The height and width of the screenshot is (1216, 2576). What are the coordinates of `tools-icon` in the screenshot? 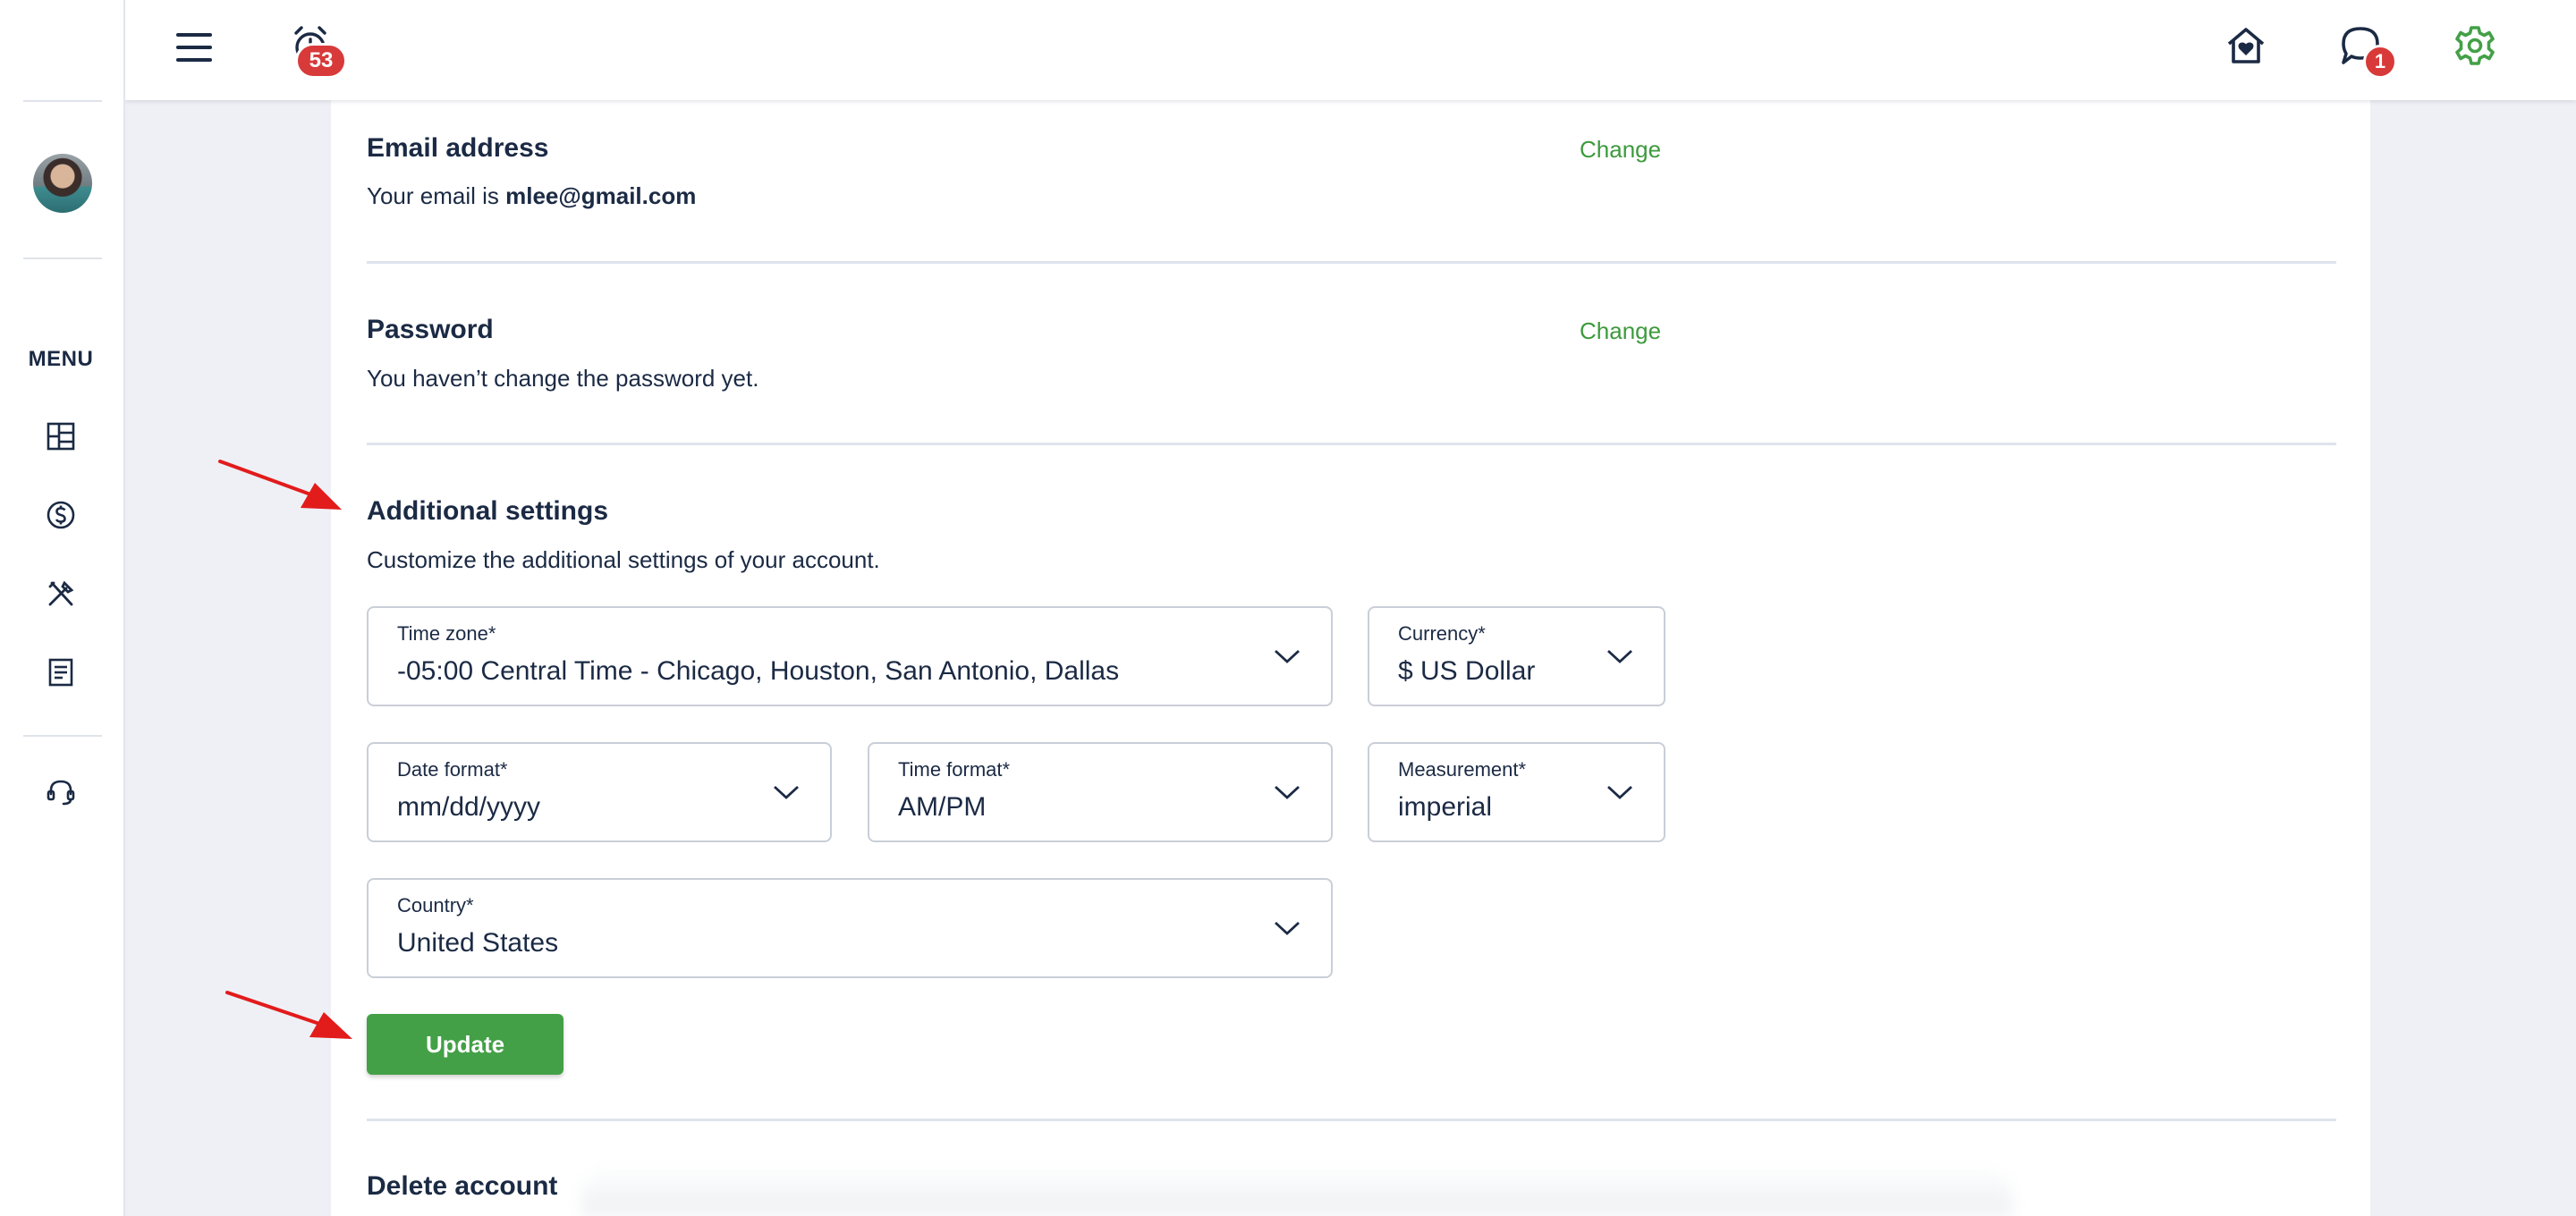 It's located at (61, 594).